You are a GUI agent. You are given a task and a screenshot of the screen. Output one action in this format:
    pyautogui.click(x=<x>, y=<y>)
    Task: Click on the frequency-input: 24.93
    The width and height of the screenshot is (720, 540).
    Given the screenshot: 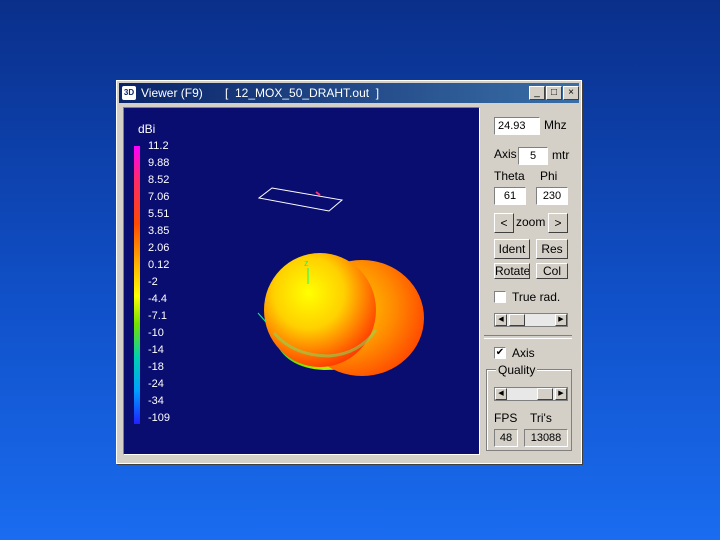 What is the action you would take?
    pyautogui.click(x=517, y=126)
    